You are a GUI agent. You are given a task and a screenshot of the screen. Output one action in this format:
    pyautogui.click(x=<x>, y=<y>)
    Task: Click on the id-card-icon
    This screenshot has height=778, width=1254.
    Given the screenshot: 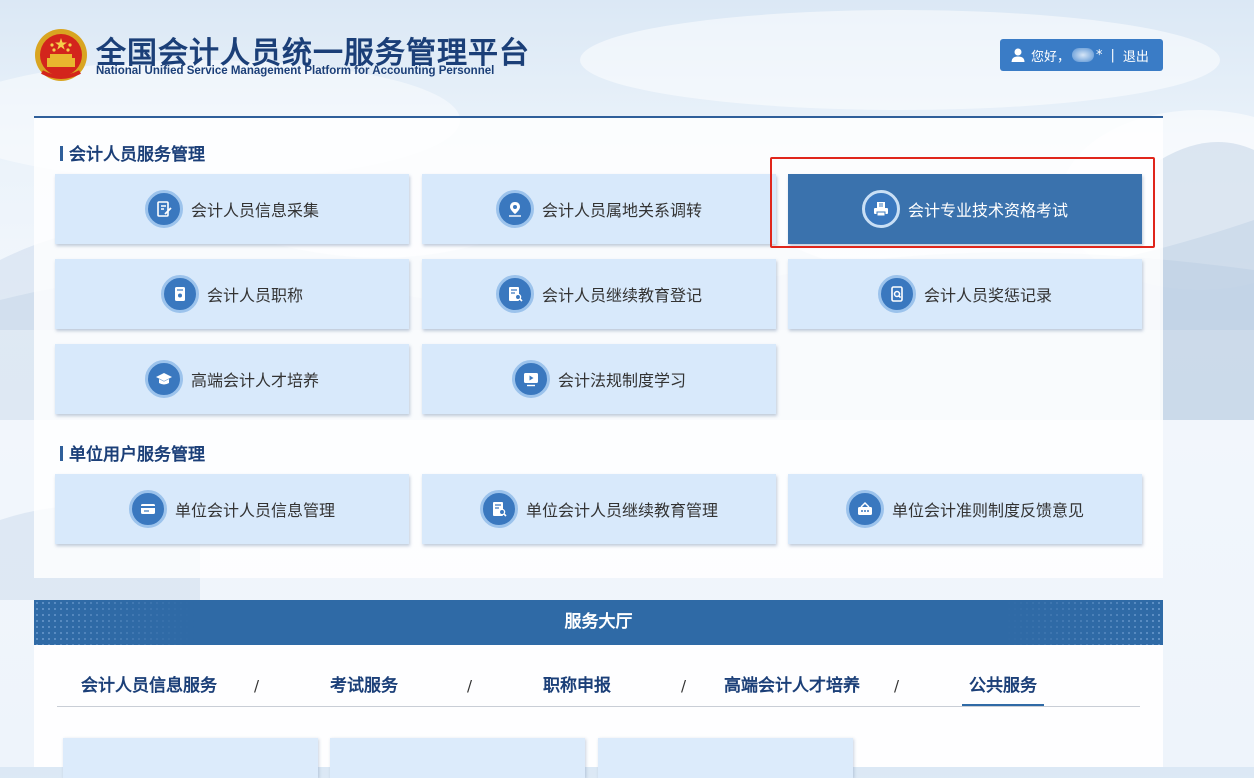 What is the action you would take?
    pyautogui.click(x=147, y=509)
    